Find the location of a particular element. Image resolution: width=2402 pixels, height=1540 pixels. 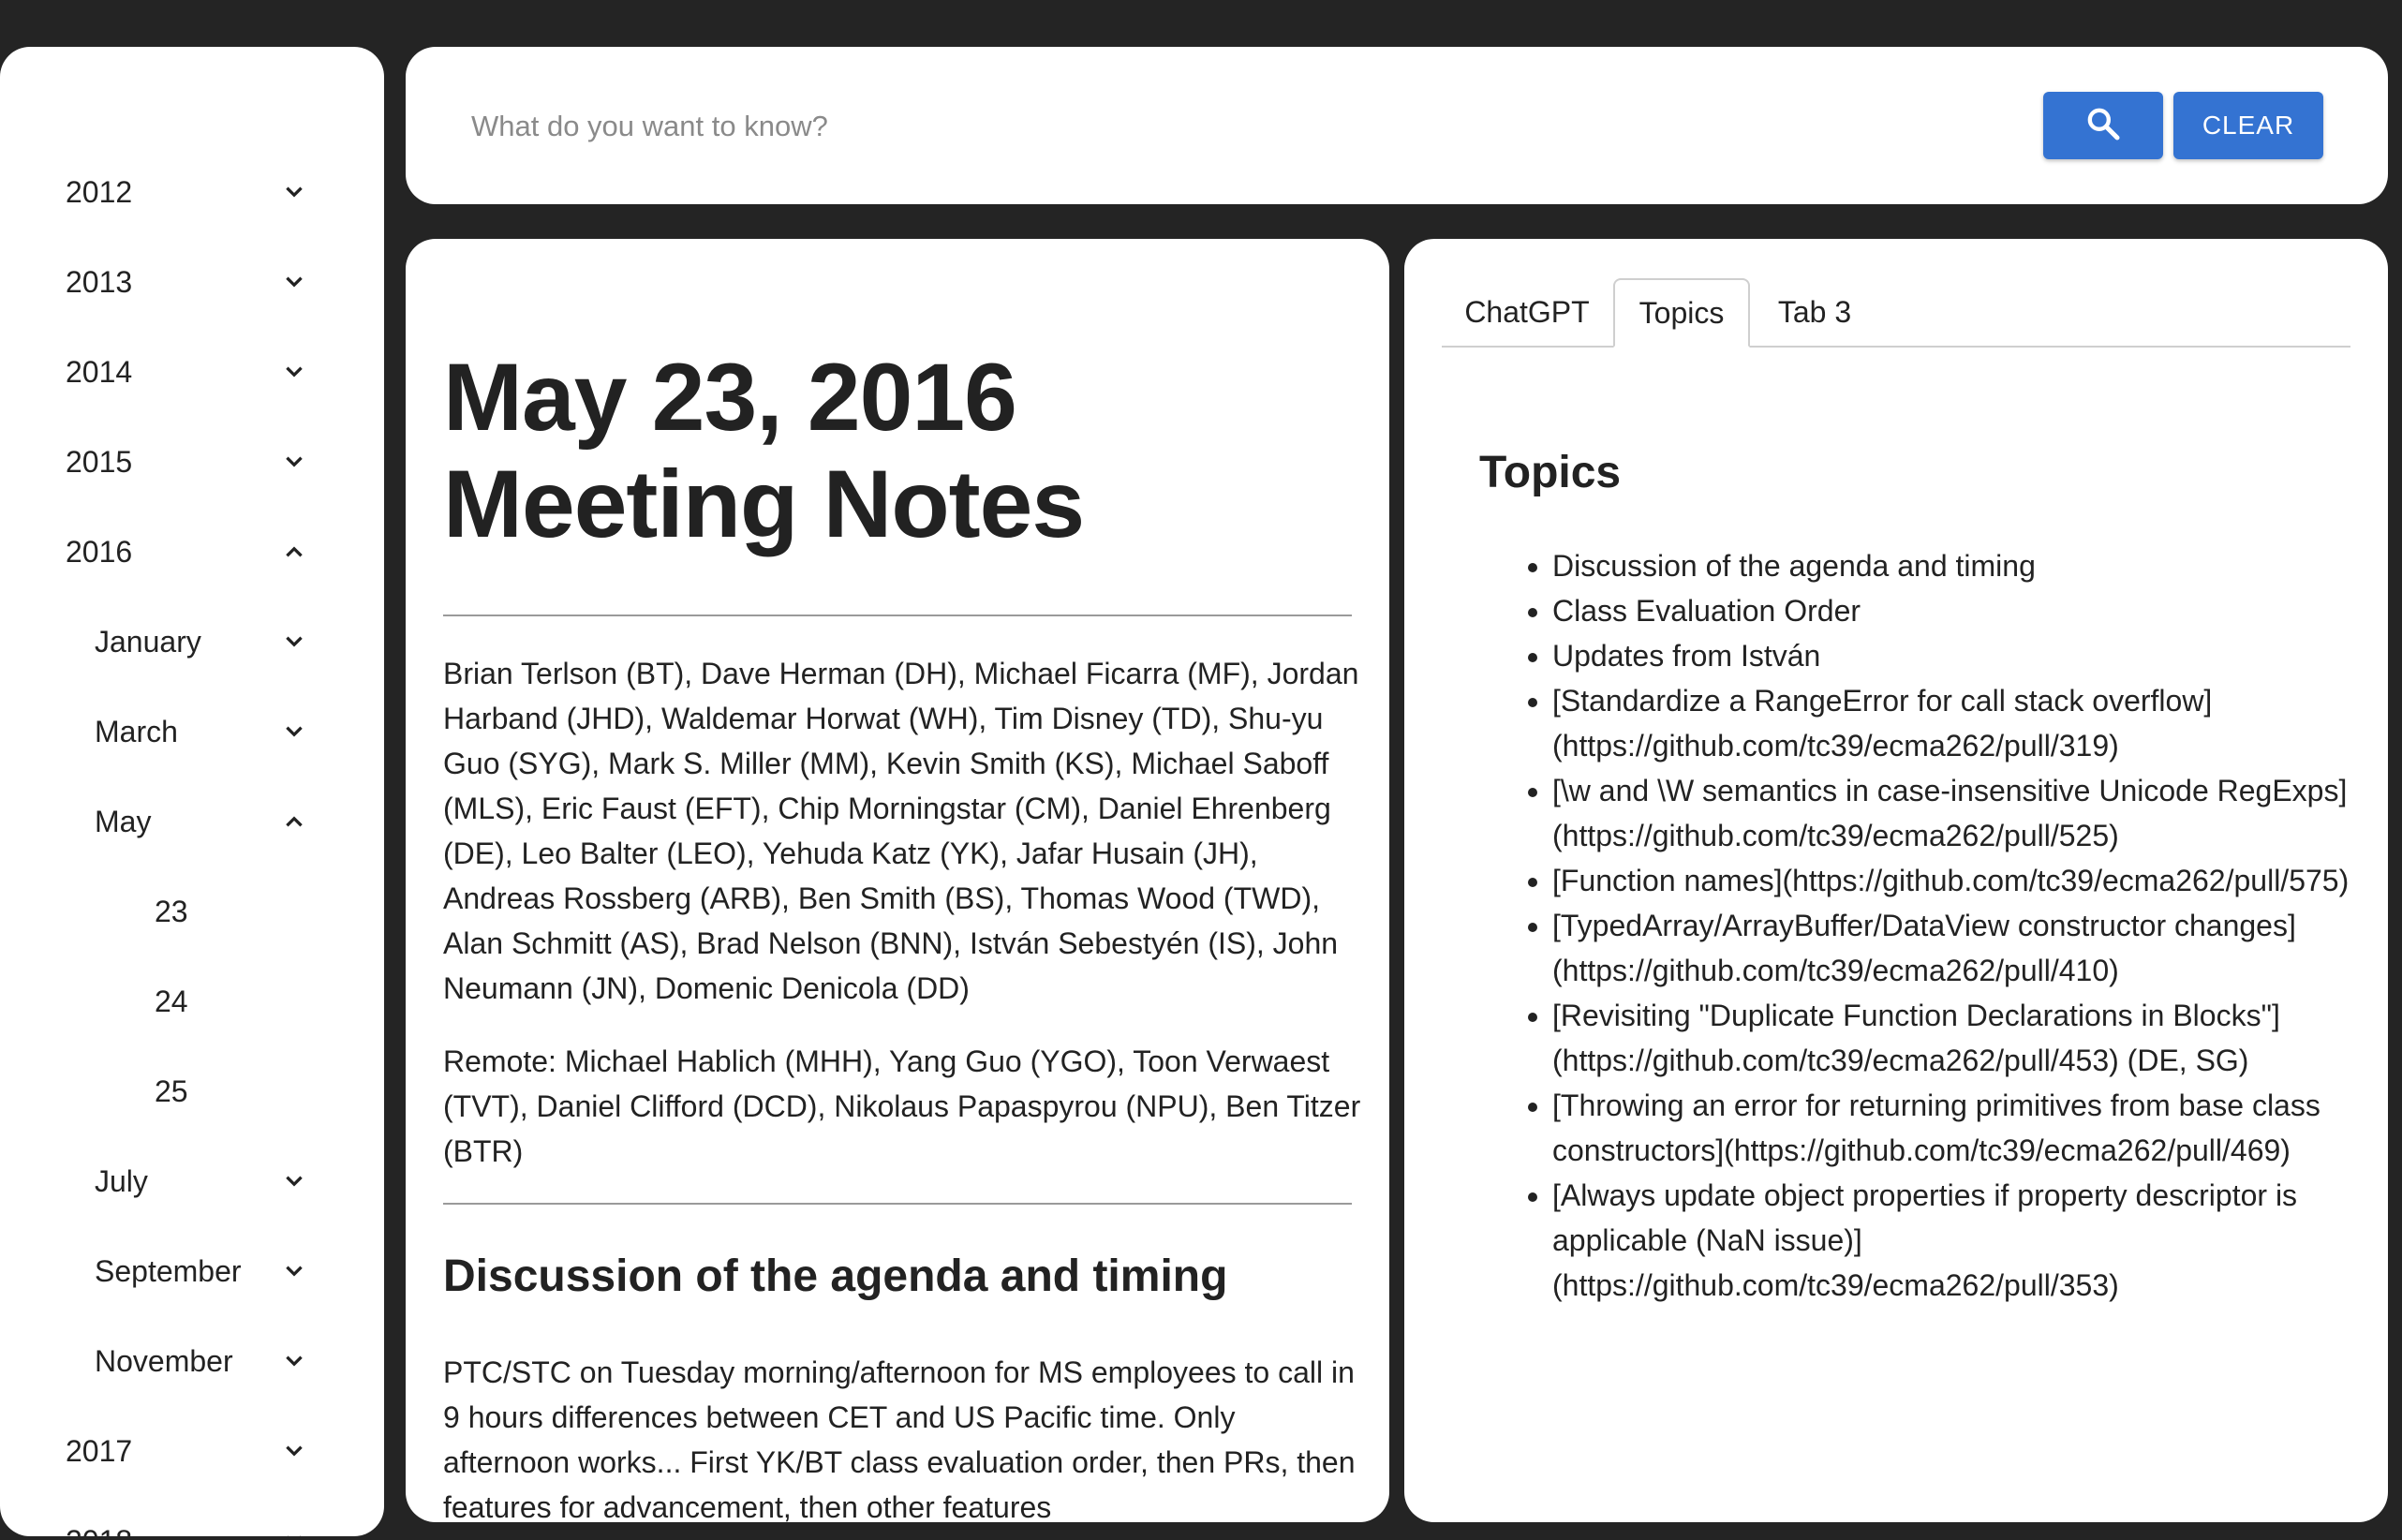

search-icon is located at coordinates (2103, 126).